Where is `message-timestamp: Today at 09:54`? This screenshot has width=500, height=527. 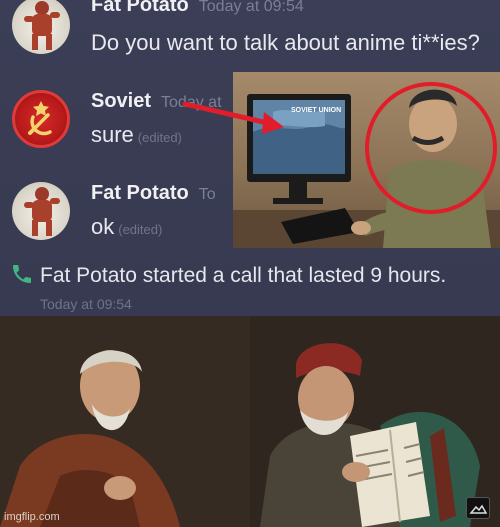
message-timestamp: Today at 09:54 is located at coordinates (251, 7).